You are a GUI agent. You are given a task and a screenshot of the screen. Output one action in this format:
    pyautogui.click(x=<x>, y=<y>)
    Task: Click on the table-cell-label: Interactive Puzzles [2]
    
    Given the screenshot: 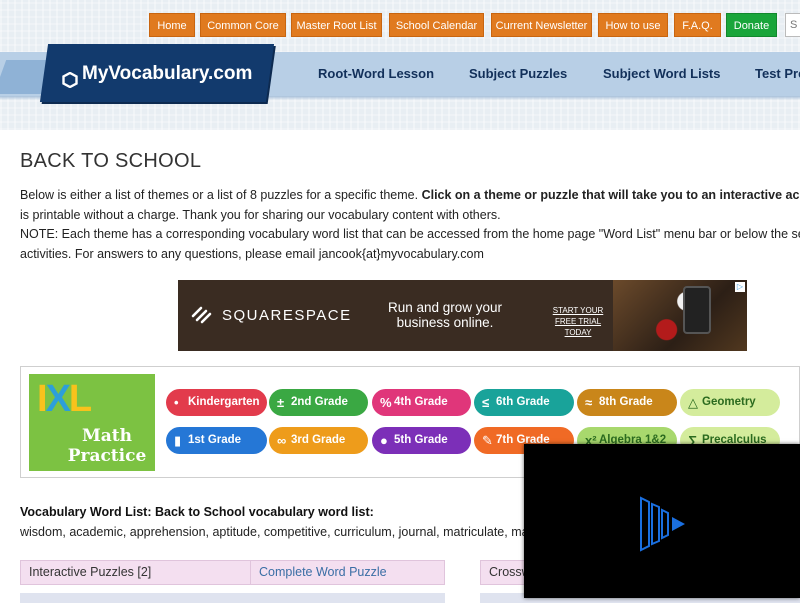 What is the action you would take?
    pyautogui.click(x=90, y=572)
    